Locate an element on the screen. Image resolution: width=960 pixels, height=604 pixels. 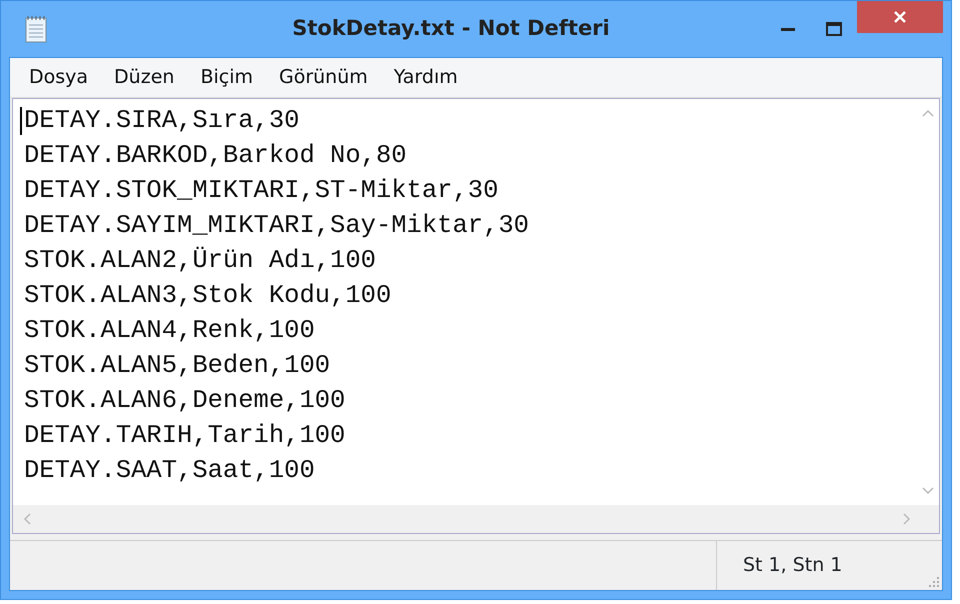
text-line: STOK.ALAN6,Deneme,100 is located at coordinates (185, 401).